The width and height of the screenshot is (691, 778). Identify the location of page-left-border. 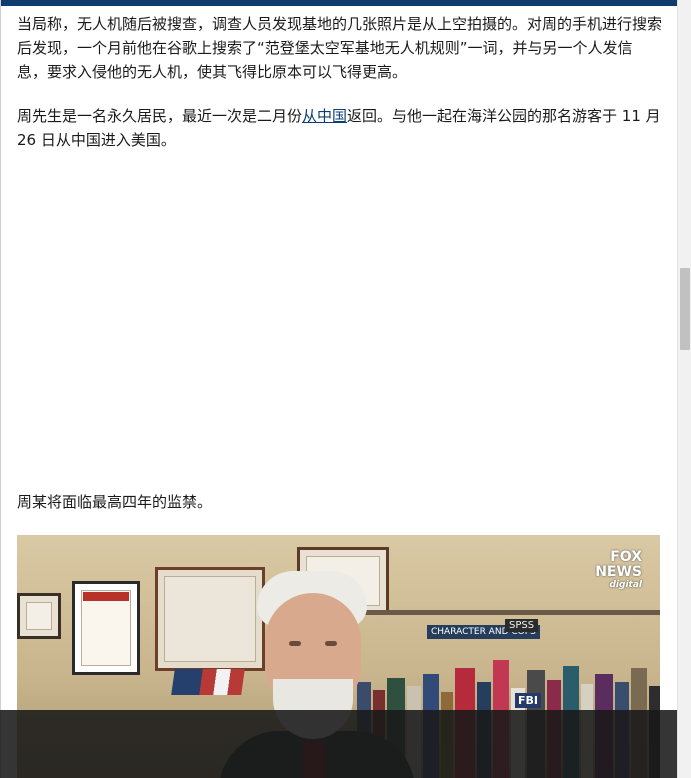
(0, 389).